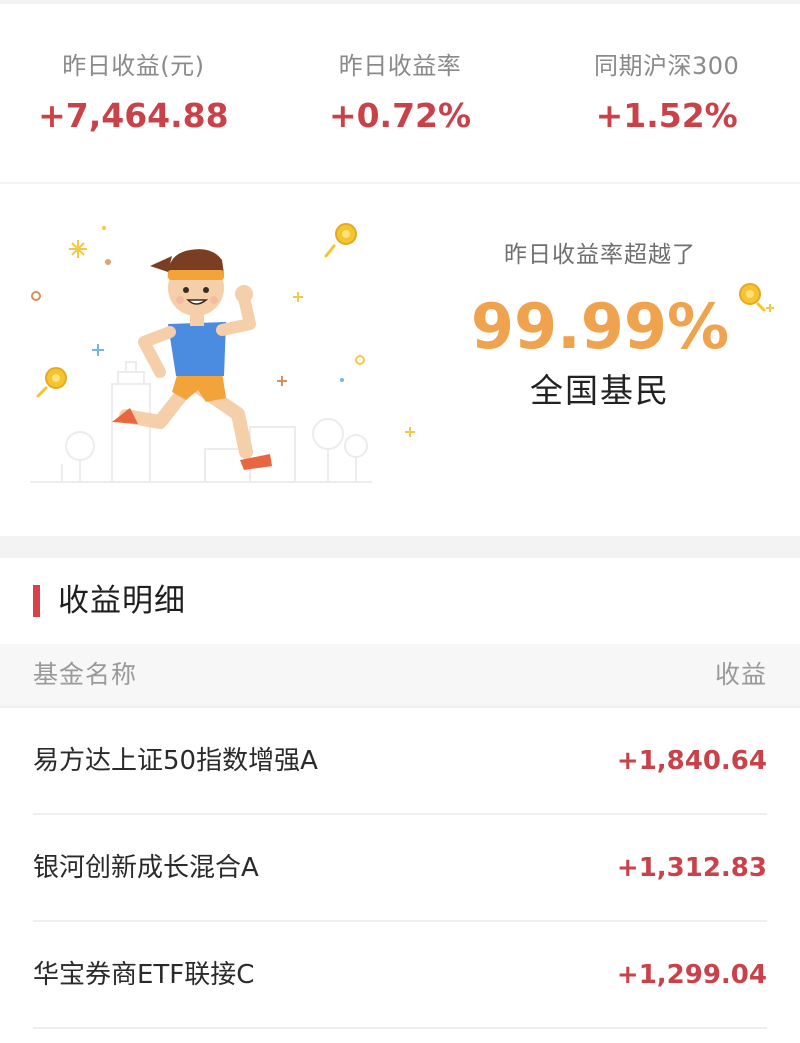 The image size is (800, 1043). Describe the element at coordinates (36, 601) in the screenshot. I see `section-accent-bar` at that location.